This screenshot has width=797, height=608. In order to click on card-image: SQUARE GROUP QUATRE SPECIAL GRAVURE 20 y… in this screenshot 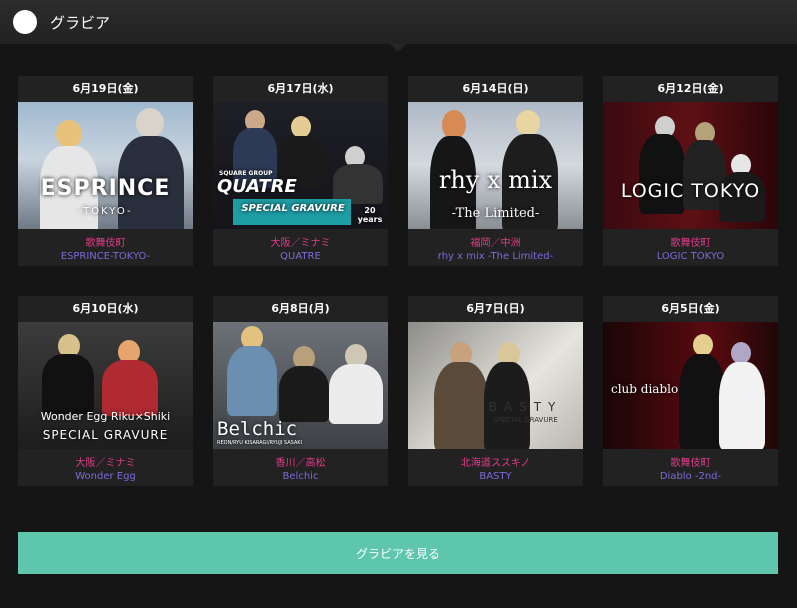, I will do `click(300, 165)`.